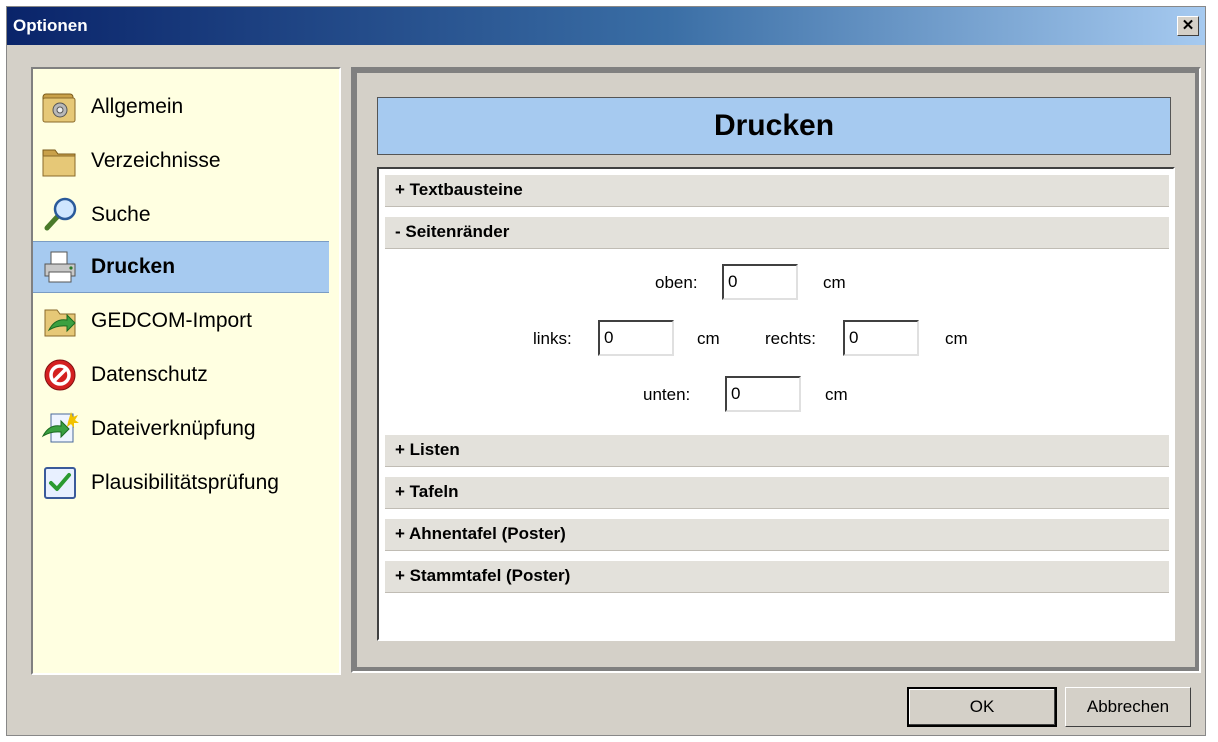  I want to click on page-title: Drucken, so click(774, 125).